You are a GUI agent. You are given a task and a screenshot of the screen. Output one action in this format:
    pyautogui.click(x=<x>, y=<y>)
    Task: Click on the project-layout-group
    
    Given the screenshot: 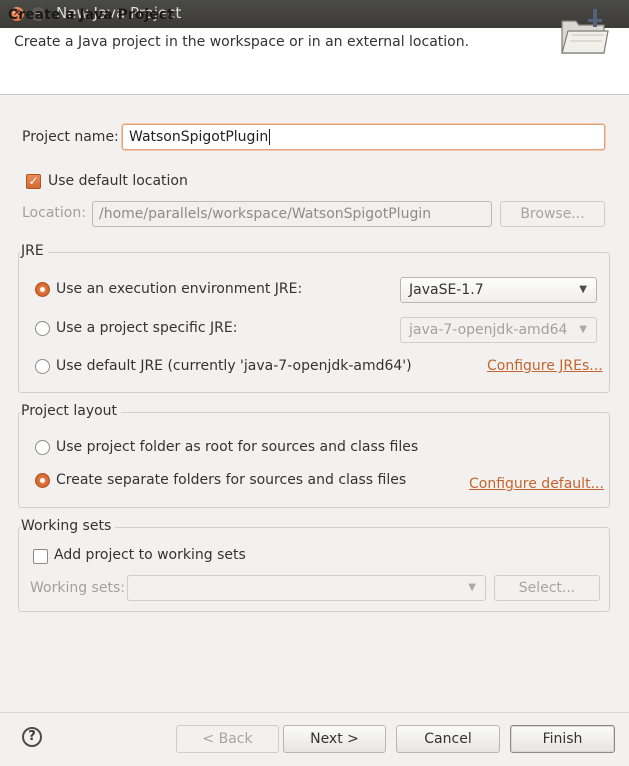 What is the action you would take?
    pyautogui.click(x=314, y=460)
    